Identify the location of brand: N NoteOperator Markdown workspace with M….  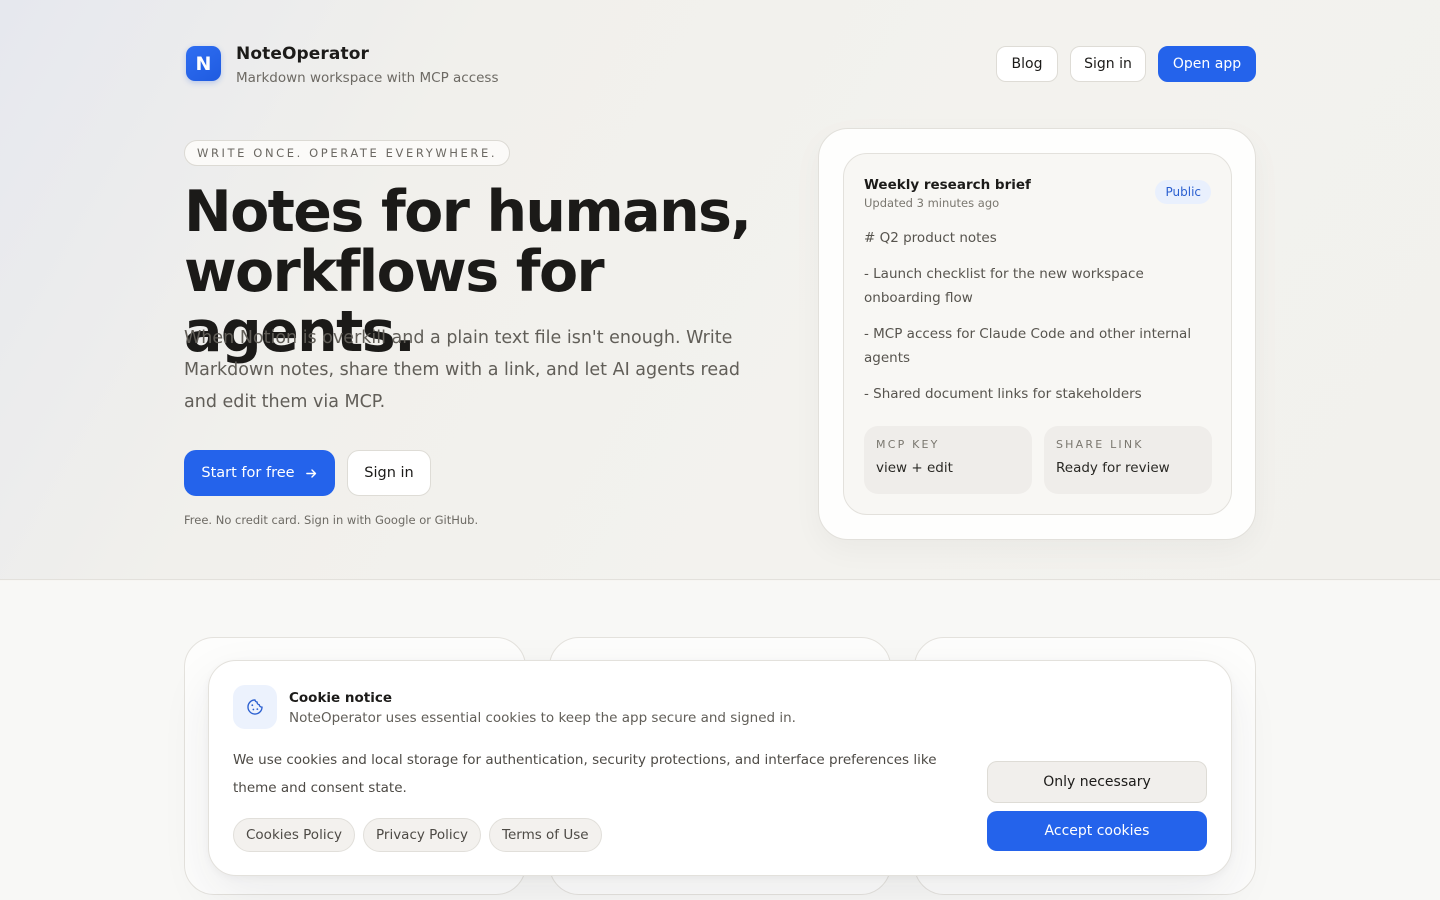
(342, 65).